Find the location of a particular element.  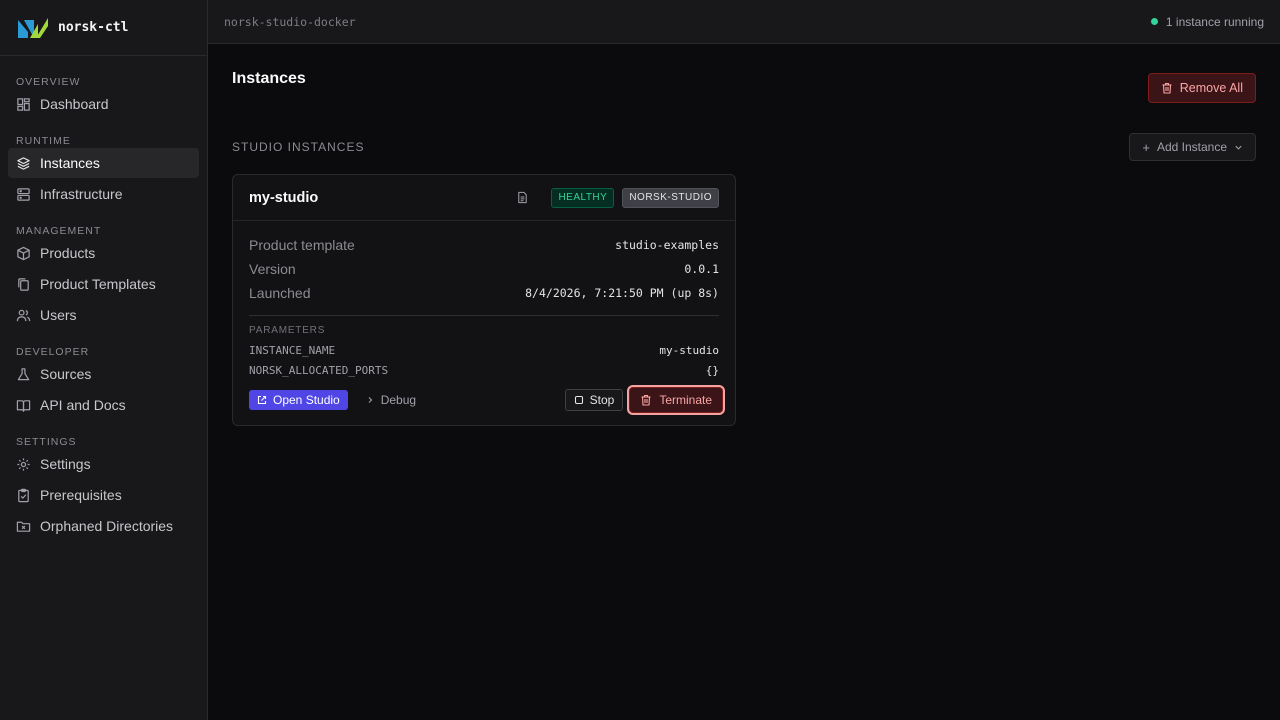

open-studio-label: Open Studio is located at coordinates (306, 400).